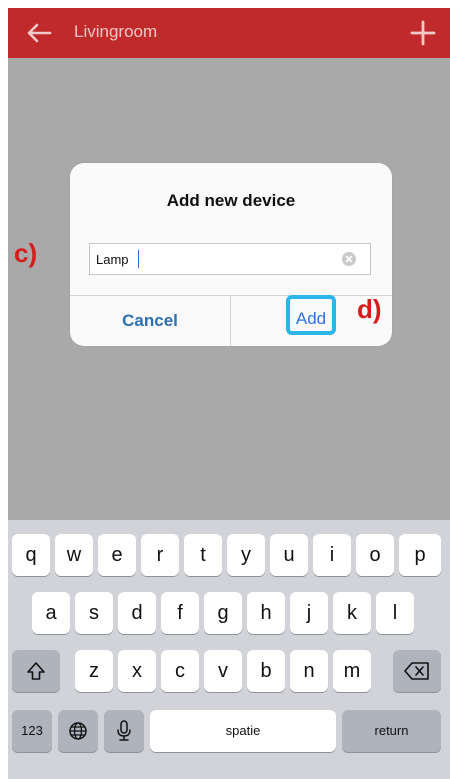 Image resolution: width=450 pixels, height=779 pixels. What do you see at coordinates (243, 731) in the screenshot?
I see `space-key: spatie` at bounding box center [243, 731].